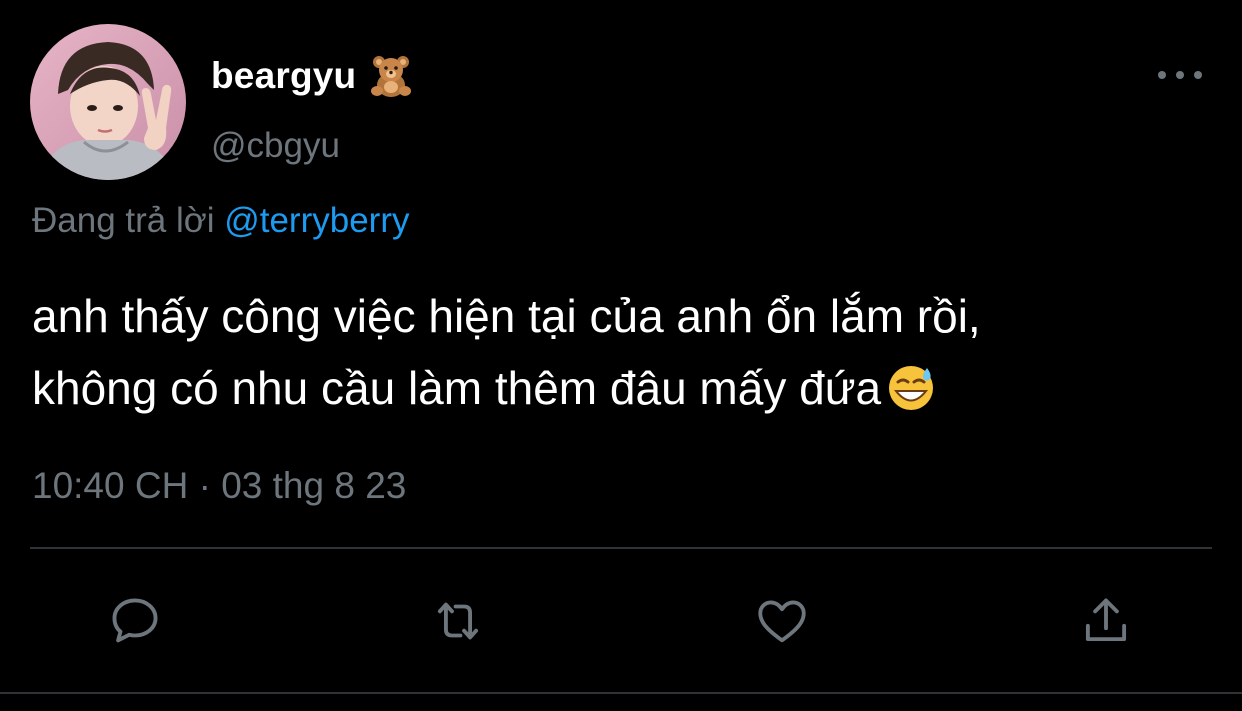  Describe the element at coordinates (391, 76) in the screenshot. I see `teddy-bear-icon` at that location.